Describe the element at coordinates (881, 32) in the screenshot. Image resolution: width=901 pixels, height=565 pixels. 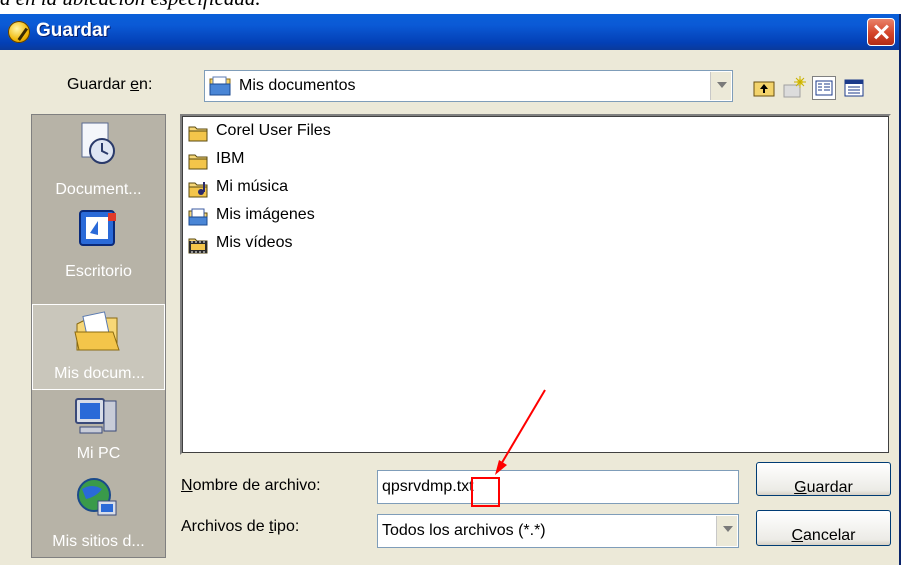
I see `close-button` at that location.